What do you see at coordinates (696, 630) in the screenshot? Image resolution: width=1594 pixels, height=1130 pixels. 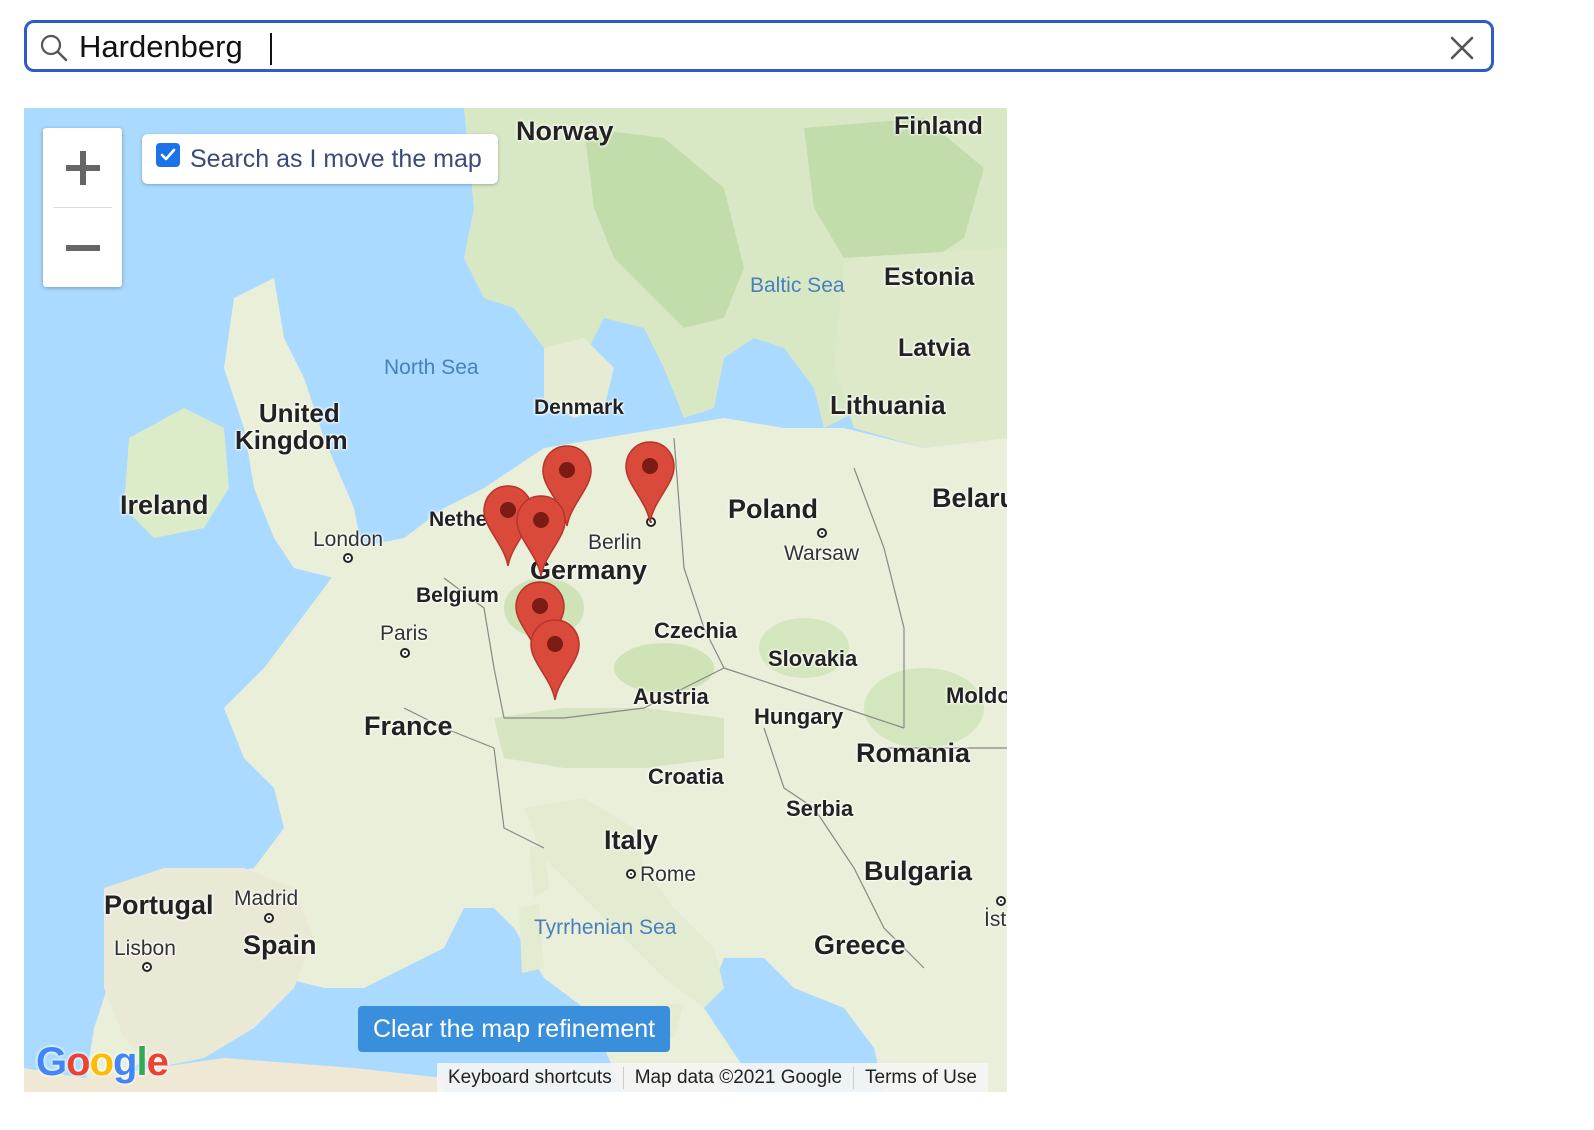 I see `label-czechia: Czechia` at bounding box center [696, 630].